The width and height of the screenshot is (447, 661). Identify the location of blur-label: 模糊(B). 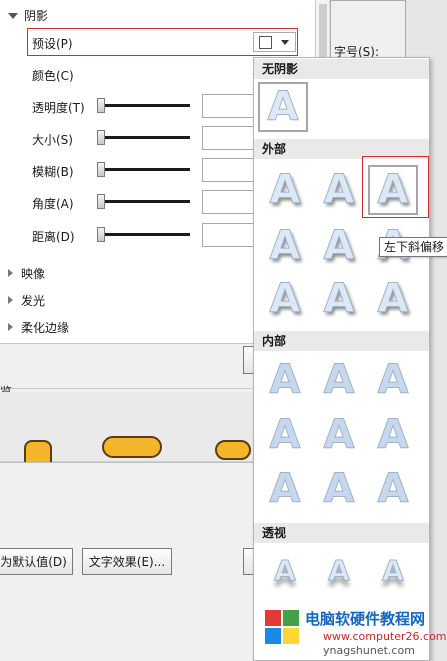
(53, 172).